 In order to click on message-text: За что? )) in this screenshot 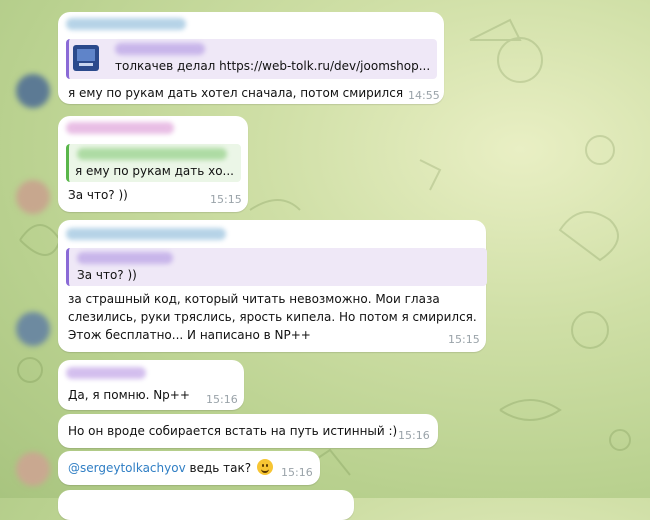, I will do `click(98, 195)`.